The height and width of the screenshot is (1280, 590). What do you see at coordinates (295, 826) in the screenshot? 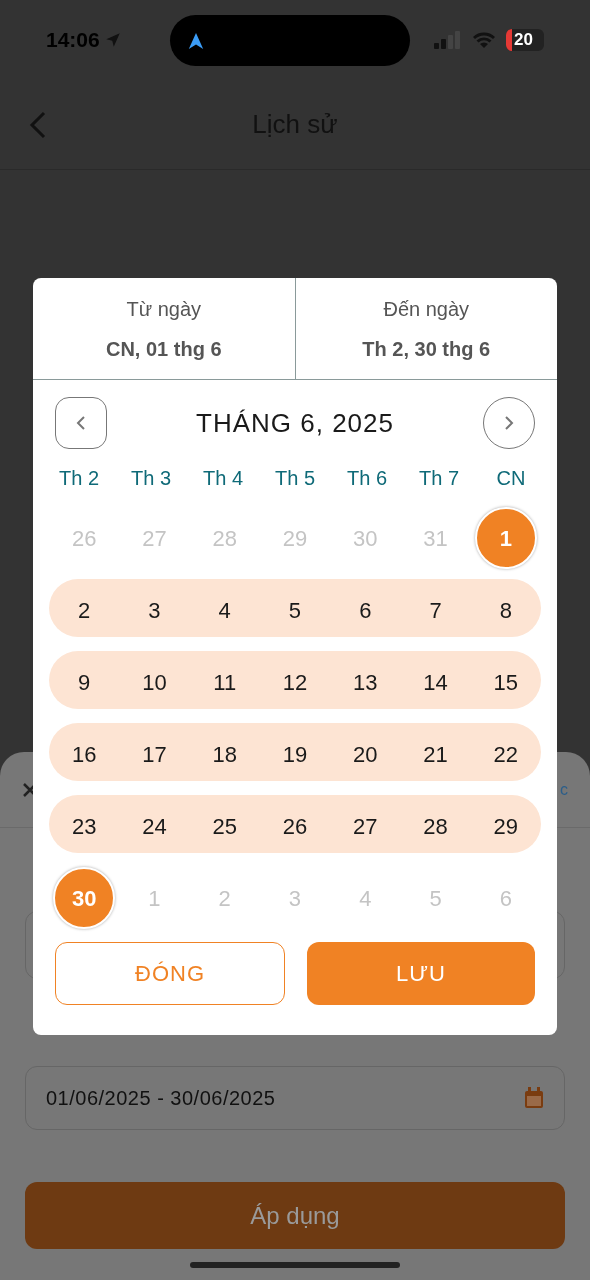
I see `calendar-day: 26` at bounding box center [295, 826].